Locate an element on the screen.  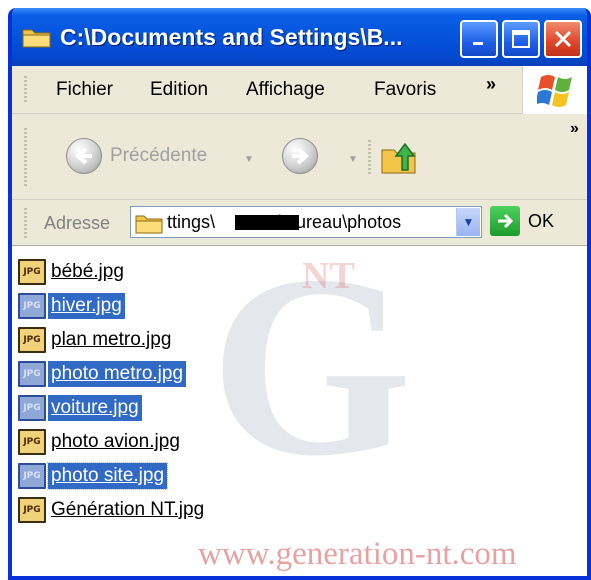
maximize-button is located at coordinates (521, 39).